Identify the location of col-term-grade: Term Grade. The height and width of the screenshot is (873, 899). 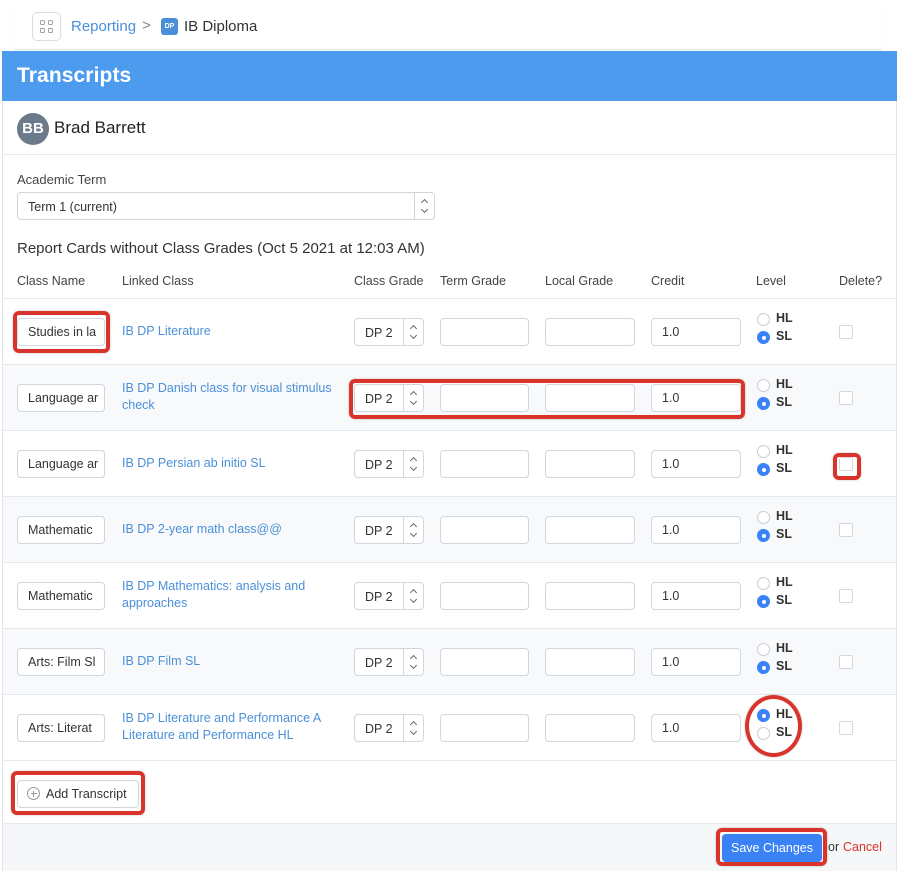
(473, 281).